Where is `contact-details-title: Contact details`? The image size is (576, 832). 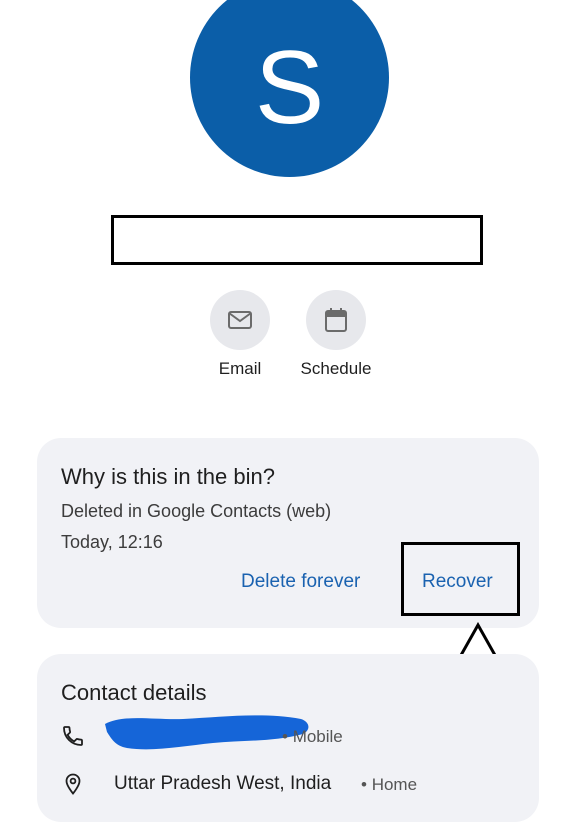
contact-details-title: Contact details is located at coordinates (134, 692).